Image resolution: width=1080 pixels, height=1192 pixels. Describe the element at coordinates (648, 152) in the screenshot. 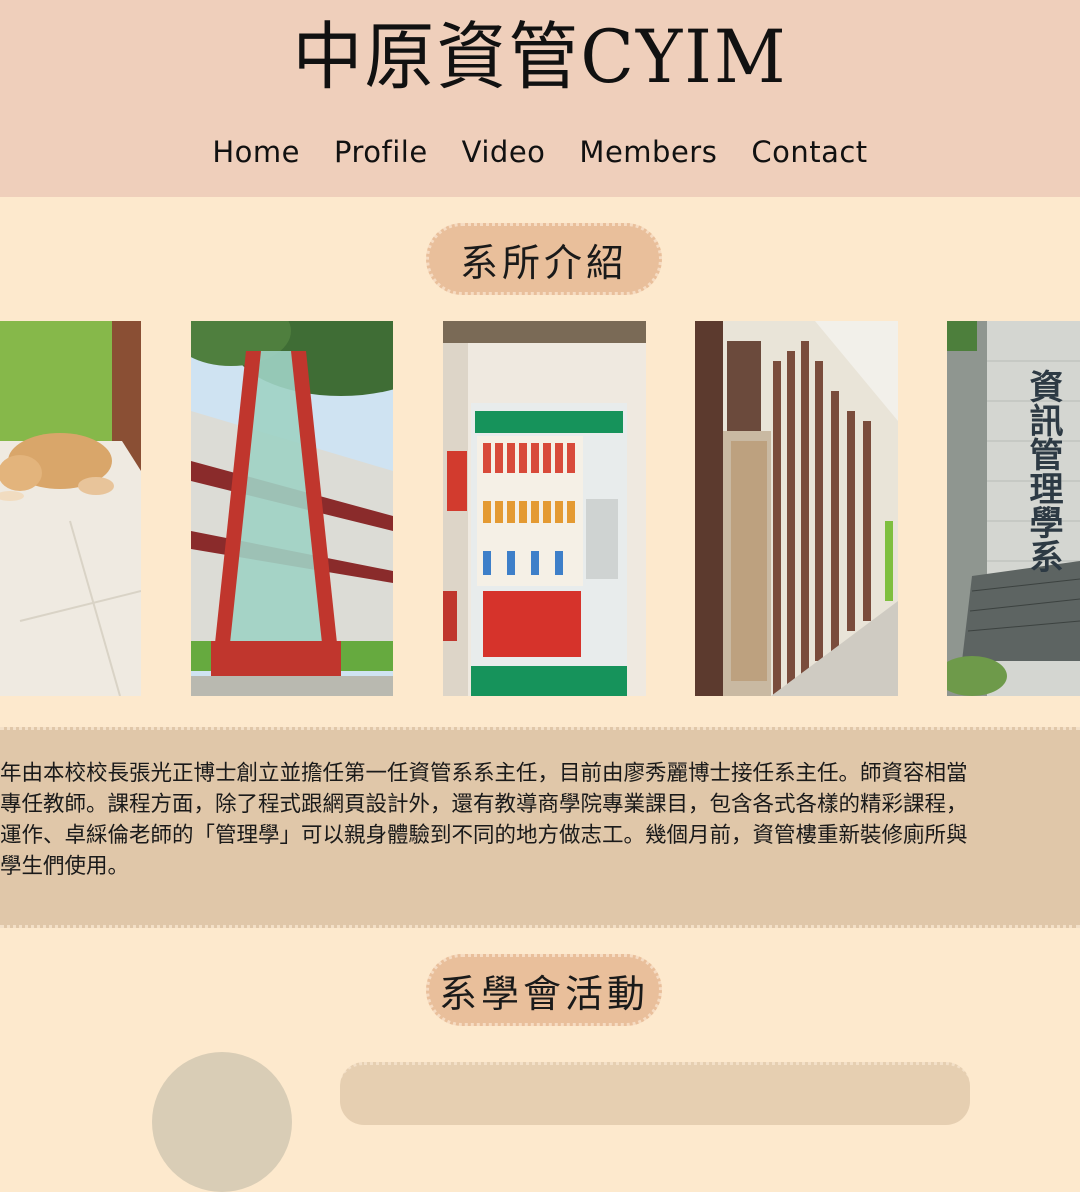

I see `nav-members: Members` at that location.